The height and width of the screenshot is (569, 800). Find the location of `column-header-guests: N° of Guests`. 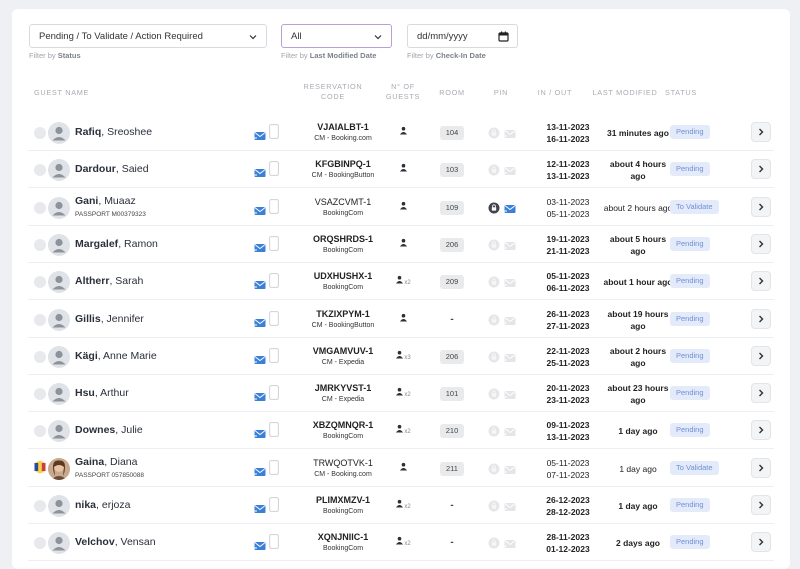

column-header-guests: N° of Guests is located at coordinates (403, 92).